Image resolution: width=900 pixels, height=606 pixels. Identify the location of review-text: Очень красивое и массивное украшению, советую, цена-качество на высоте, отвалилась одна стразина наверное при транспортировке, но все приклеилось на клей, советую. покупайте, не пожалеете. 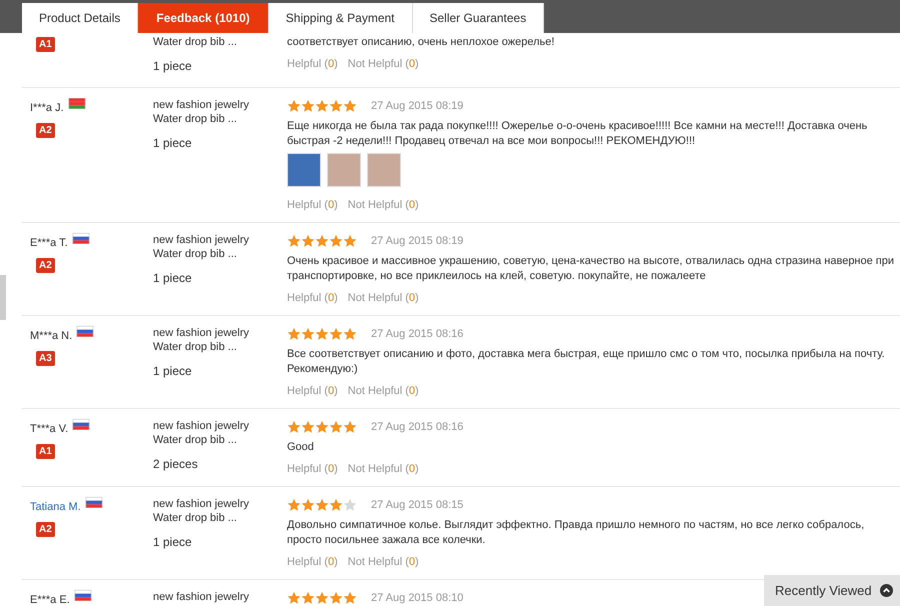
(591, 269).